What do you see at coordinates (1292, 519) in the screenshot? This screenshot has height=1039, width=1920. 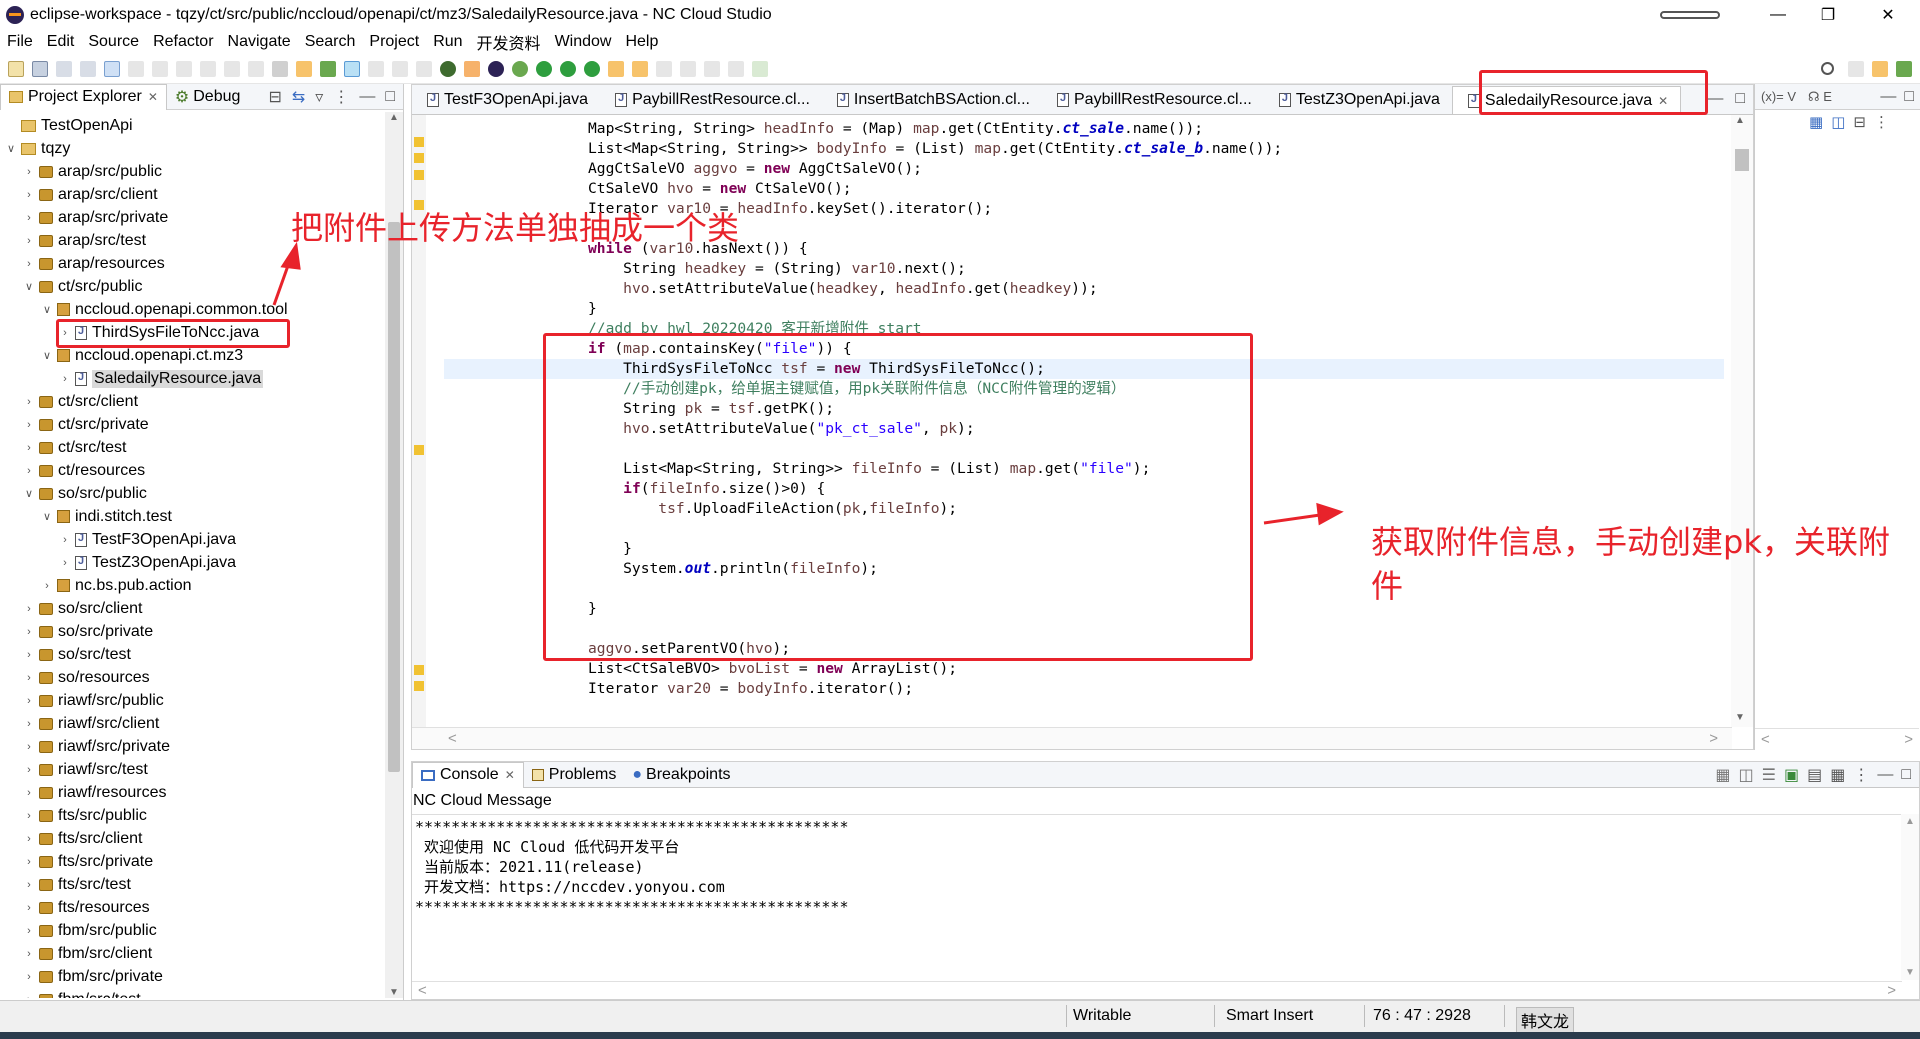 I see `annotation-arrow-right` at bounding box center [1292, 519].